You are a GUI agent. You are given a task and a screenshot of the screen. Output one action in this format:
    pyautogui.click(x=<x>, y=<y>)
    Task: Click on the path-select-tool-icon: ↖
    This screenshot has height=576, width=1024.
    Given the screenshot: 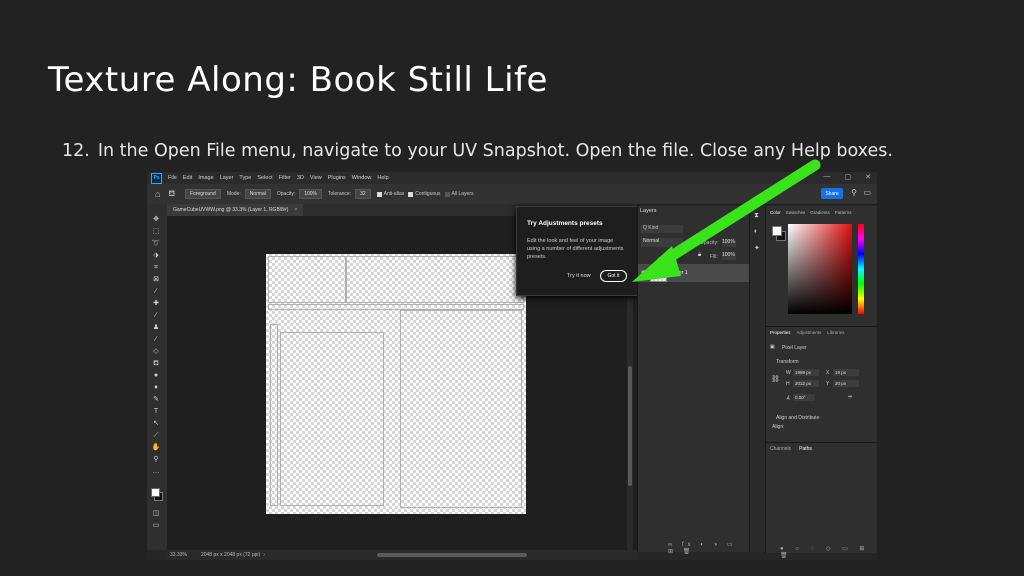 What is the action you would take?
    pyautogui.click(x=156, y=424)
    